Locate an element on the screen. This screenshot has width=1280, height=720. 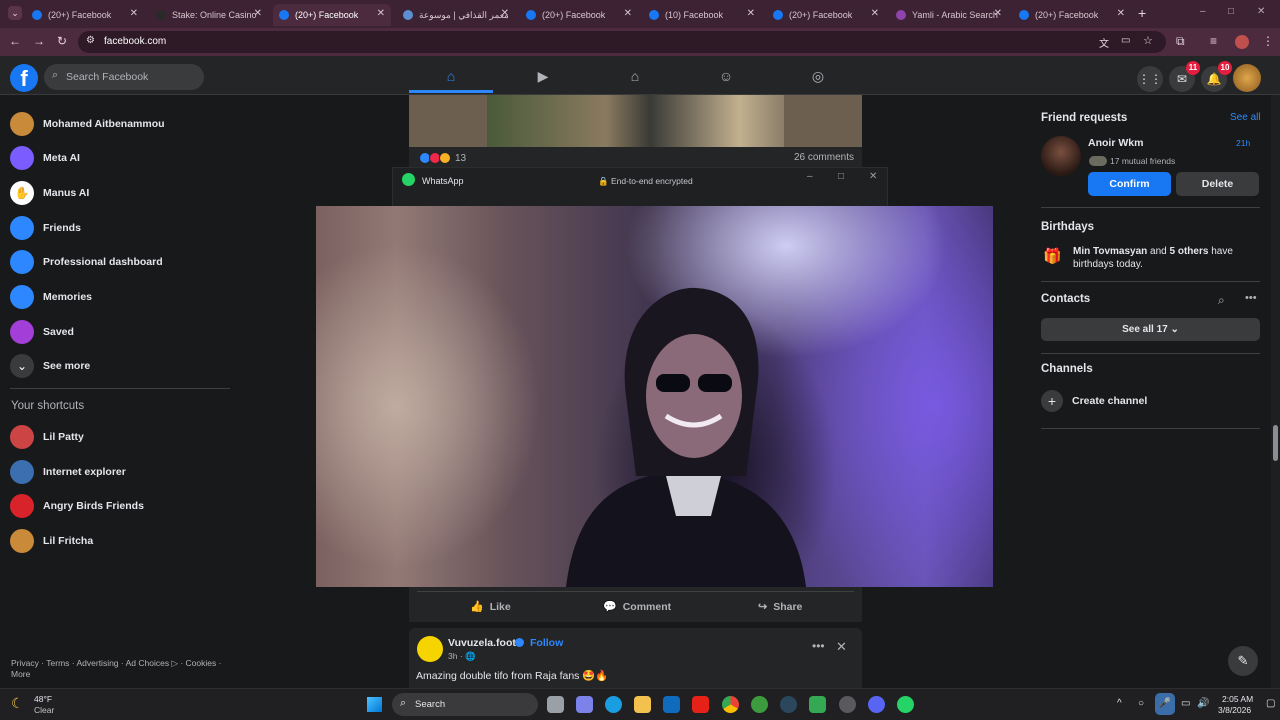
whatsapp-taskbar-icon is located at coordinates (905, 704).